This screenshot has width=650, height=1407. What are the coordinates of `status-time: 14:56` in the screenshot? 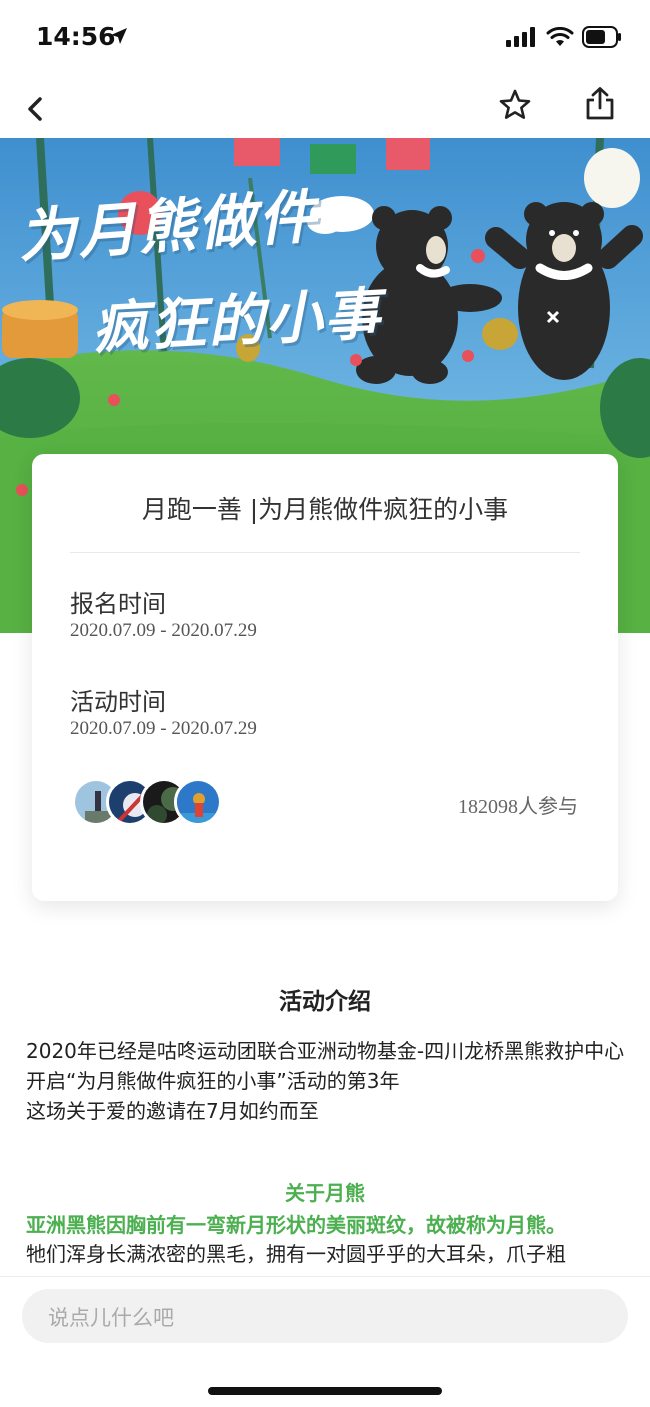 It's located at (76, 36).